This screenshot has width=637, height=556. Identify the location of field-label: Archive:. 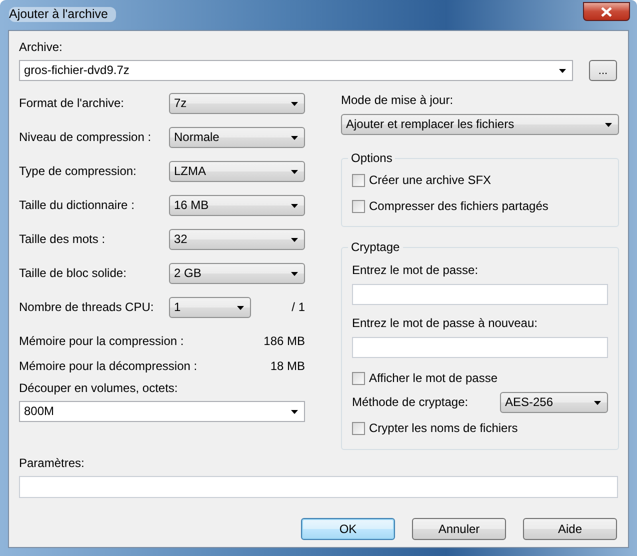
(41, 47).